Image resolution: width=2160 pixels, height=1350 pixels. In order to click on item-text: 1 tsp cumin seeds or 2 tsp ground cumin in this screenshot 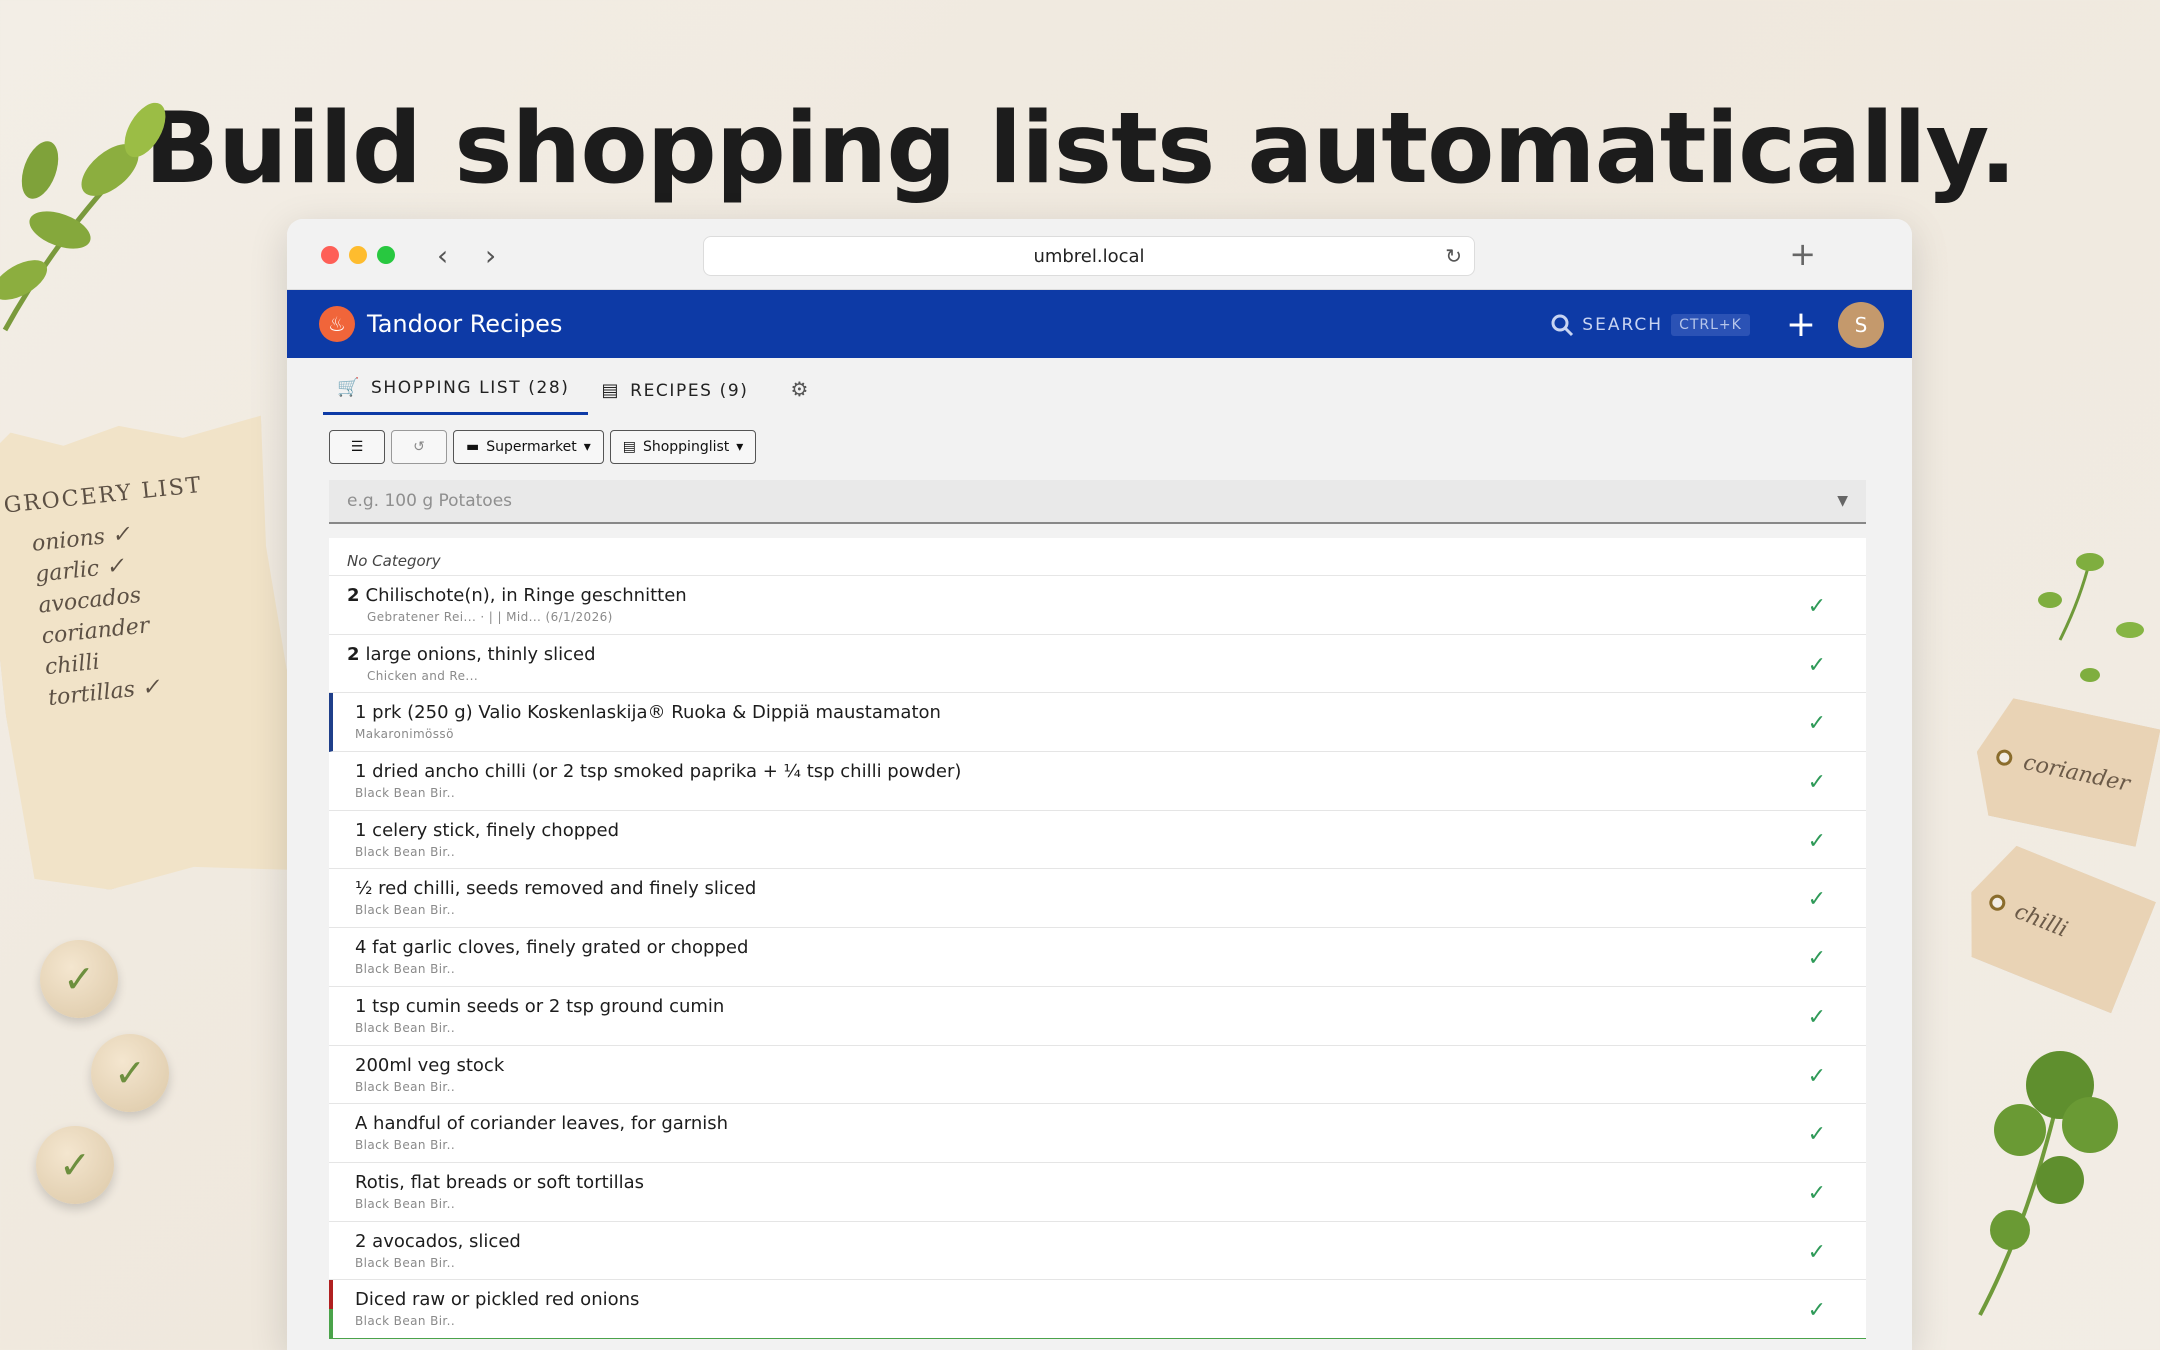, I will do `click(540, 1006)`.